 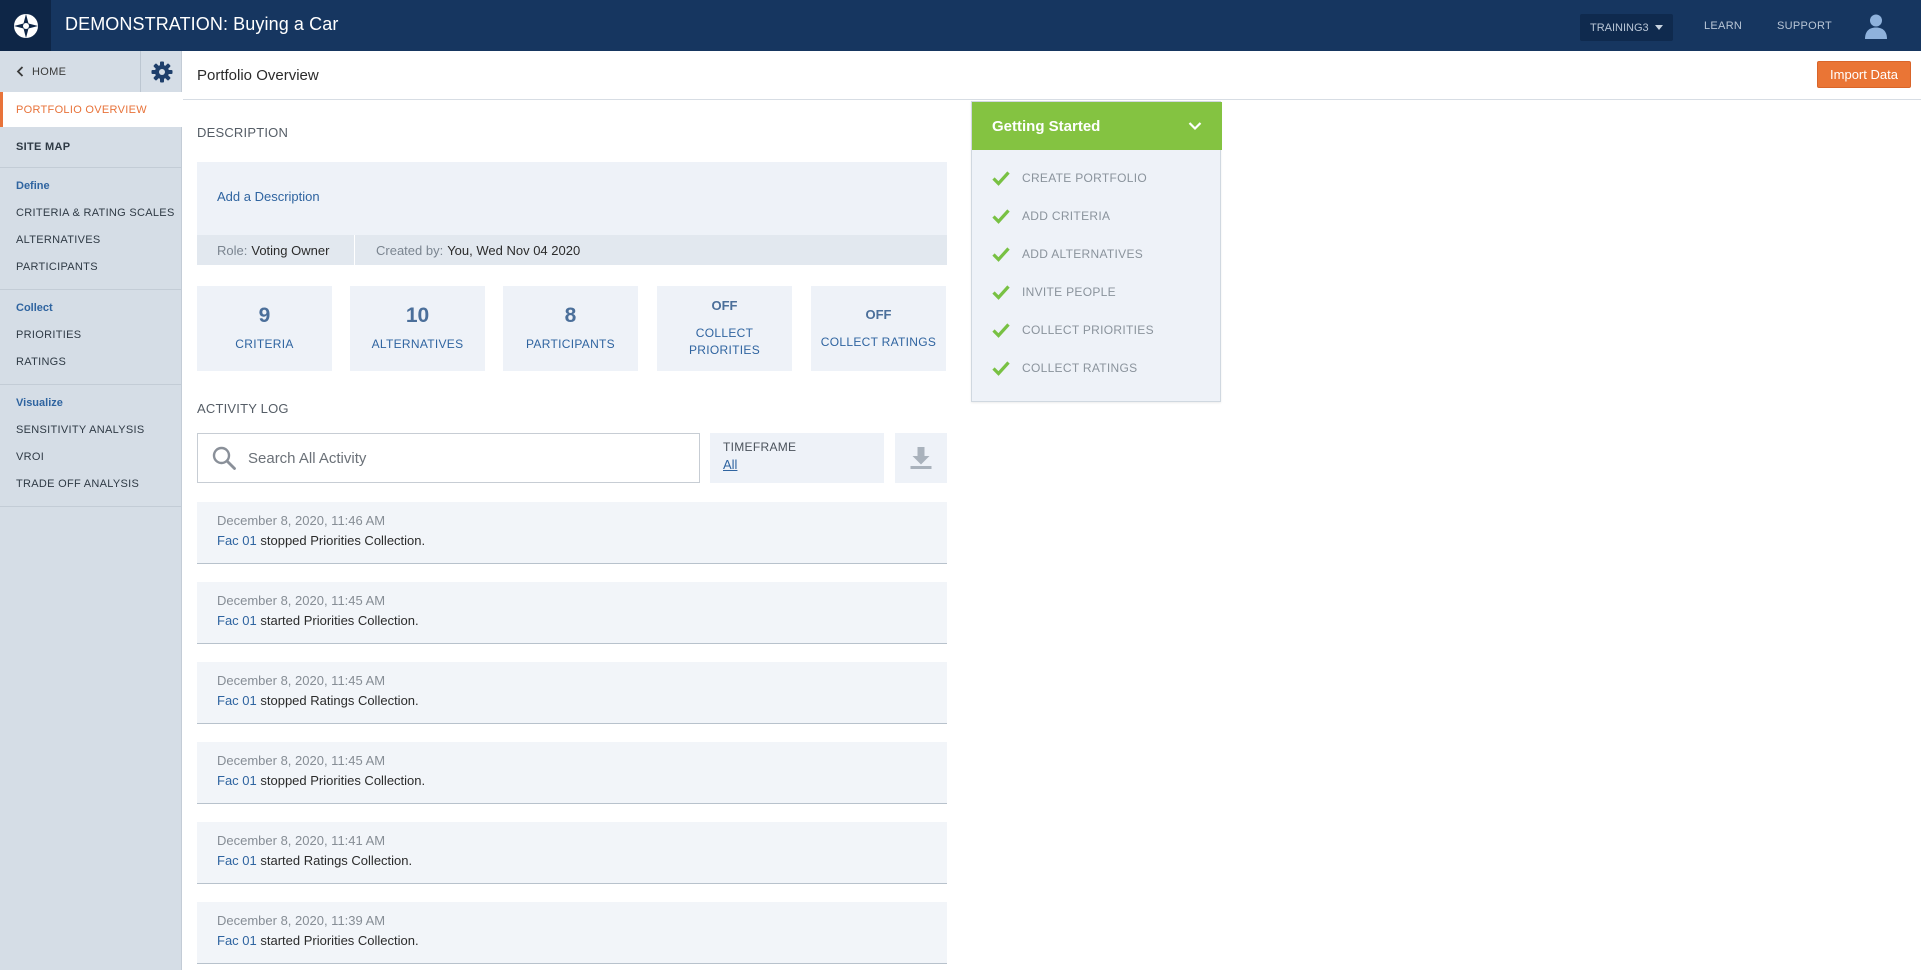 I want to click on stat-alternatives: 10 ALTERNATIVES, so click(x=417, y=328).